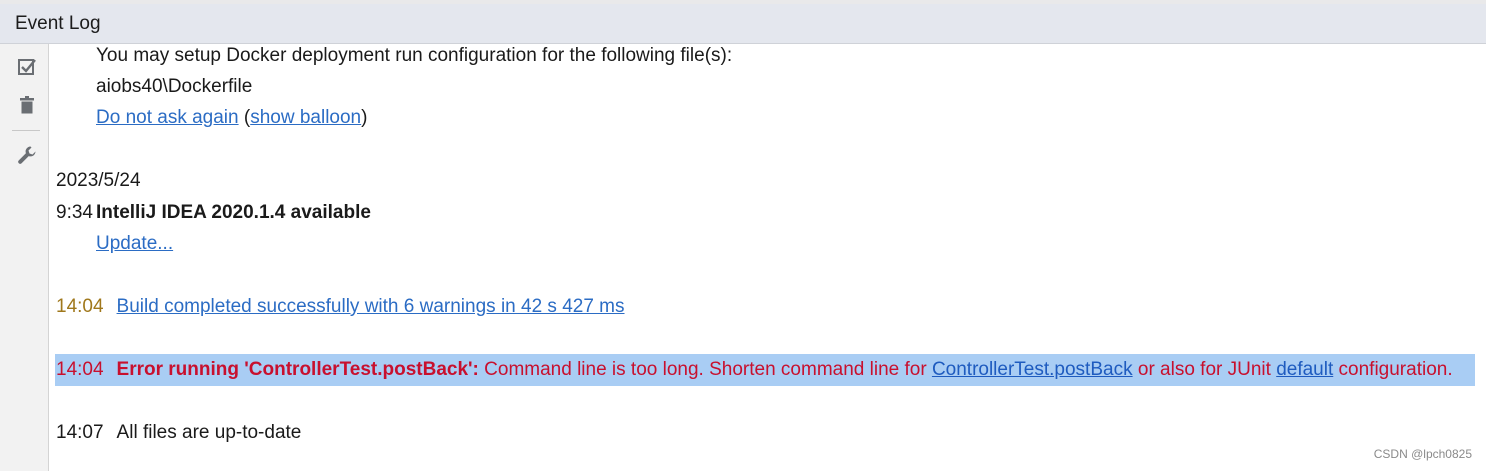 This screenshot has width=1486, height=471. I want to click on checkbox-check-icon, so click(27, 67).